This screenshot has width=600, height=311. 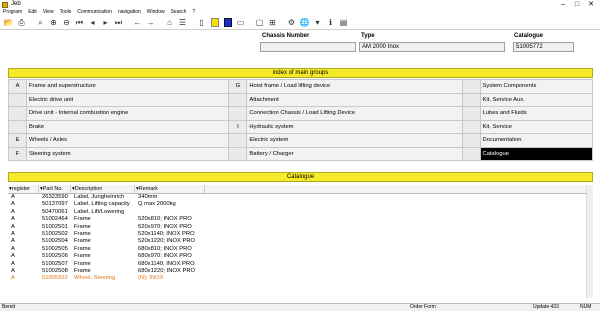 What do you see at coordinates (259, 22) in the screenshot?
I see `window-icon: ▢` at bounding box center [259, 22].